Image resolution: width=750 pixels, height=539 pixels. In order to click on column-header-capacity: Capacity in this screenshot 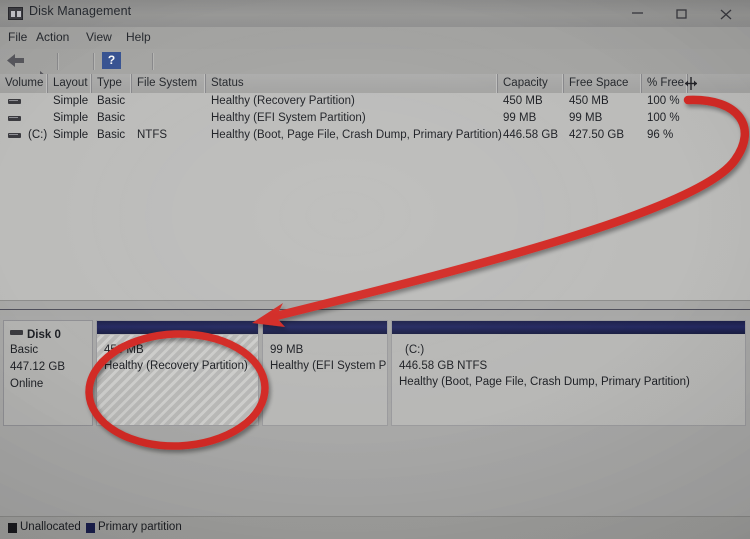, I will do `click(531, 83)`.